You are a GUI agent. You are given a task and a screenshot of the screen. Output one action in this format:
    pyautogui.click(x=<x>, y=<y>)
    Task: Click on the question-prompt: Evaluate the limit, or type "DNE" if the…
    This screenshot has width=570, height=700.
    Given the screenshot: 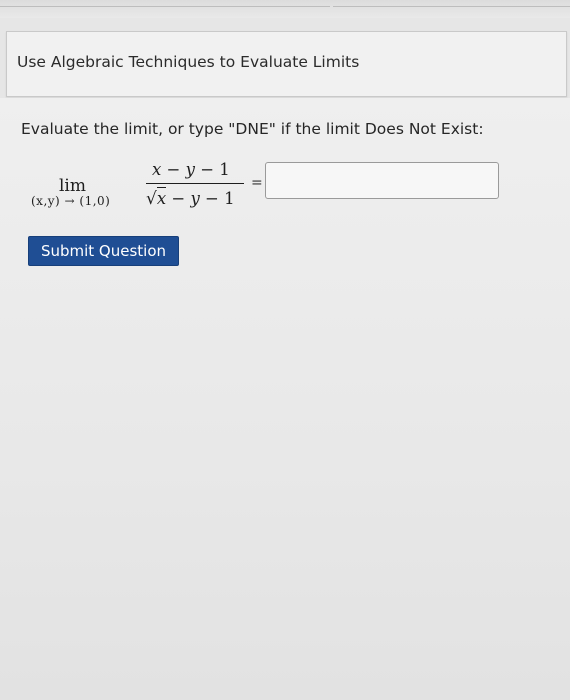 What is the action you would take?
    pyautogui.click(x=252, y=129)
    